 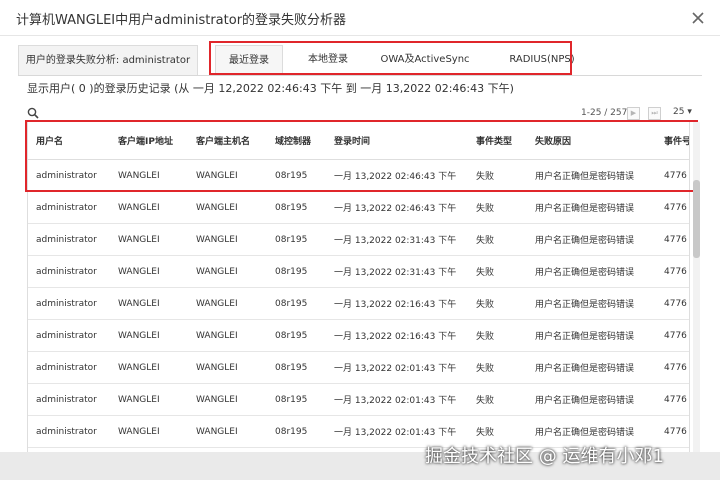 What do you see at coordinates (676, 140) in the screenshot?
I see `column-header: 事件号` at bounding box center [676, 140].